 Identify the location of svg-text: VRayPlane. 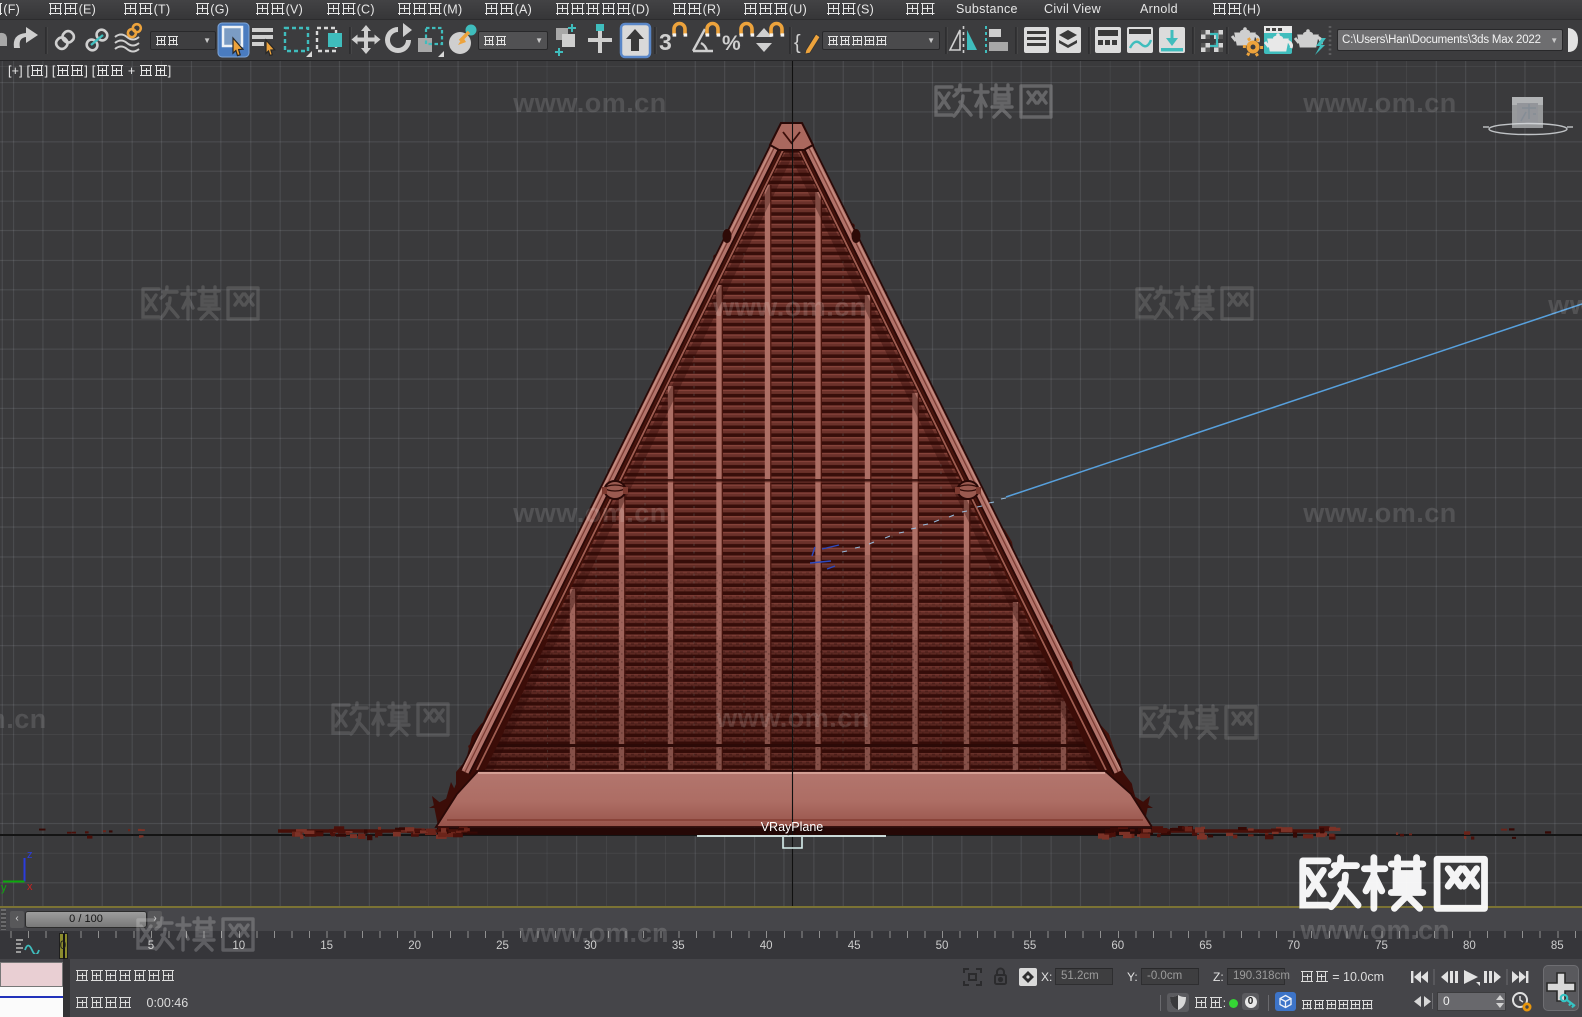
(792, 827).